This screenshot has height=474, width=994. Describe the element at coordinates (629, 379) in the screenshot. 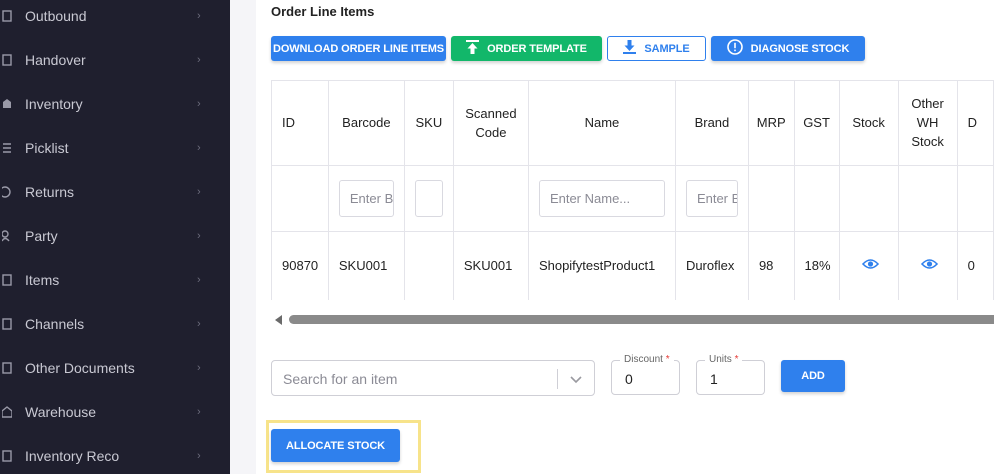

I see `discount-value: 0` at that location.